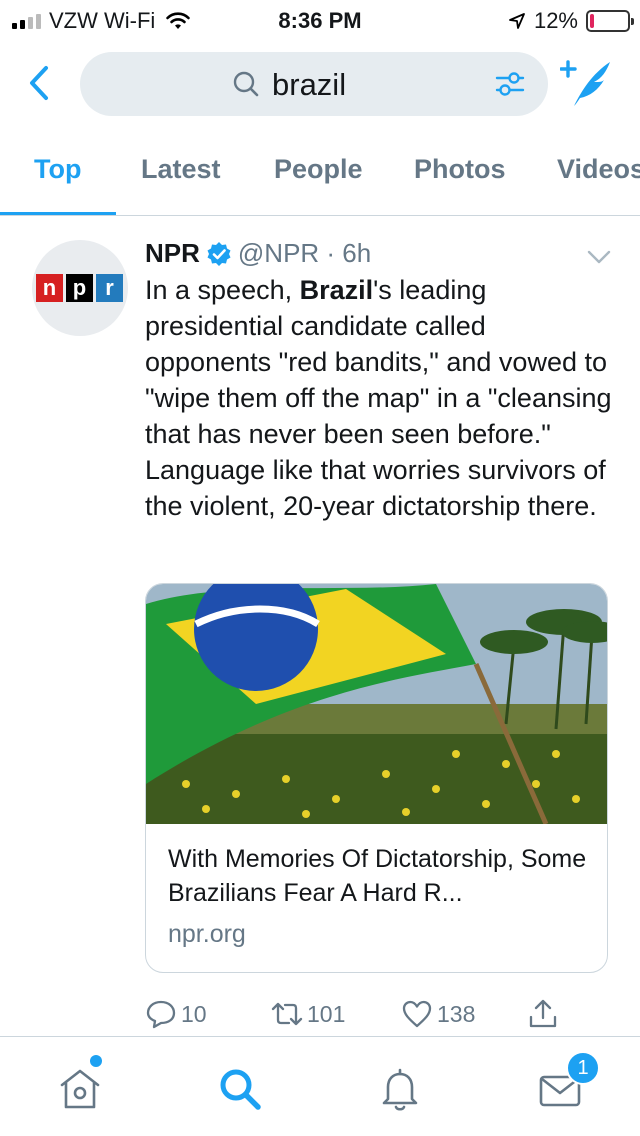 The height and width of the screenshot is (1136, 640). What do you see at coordinates (320, 1086) in the screenshot?
I see `bottom-navigation: 1` at bounding box center [320, 1086].